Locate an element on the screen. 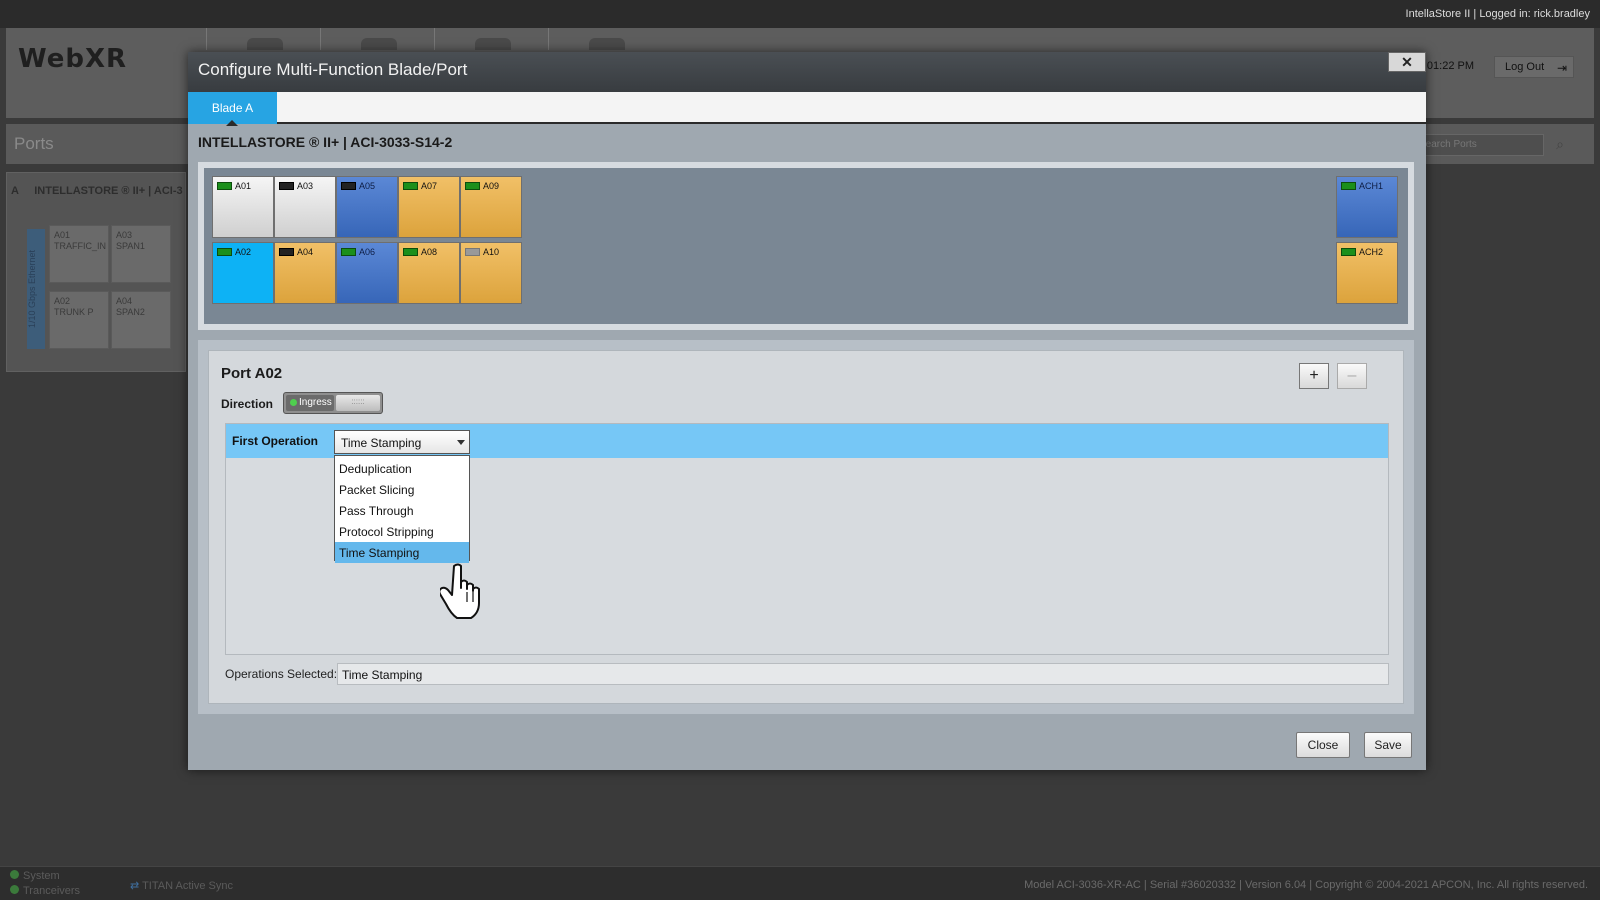 This screenshot has height=900, width=1600. speed-strip: 1/10 Gbps Ethernet is located at coordinates (36, 289).